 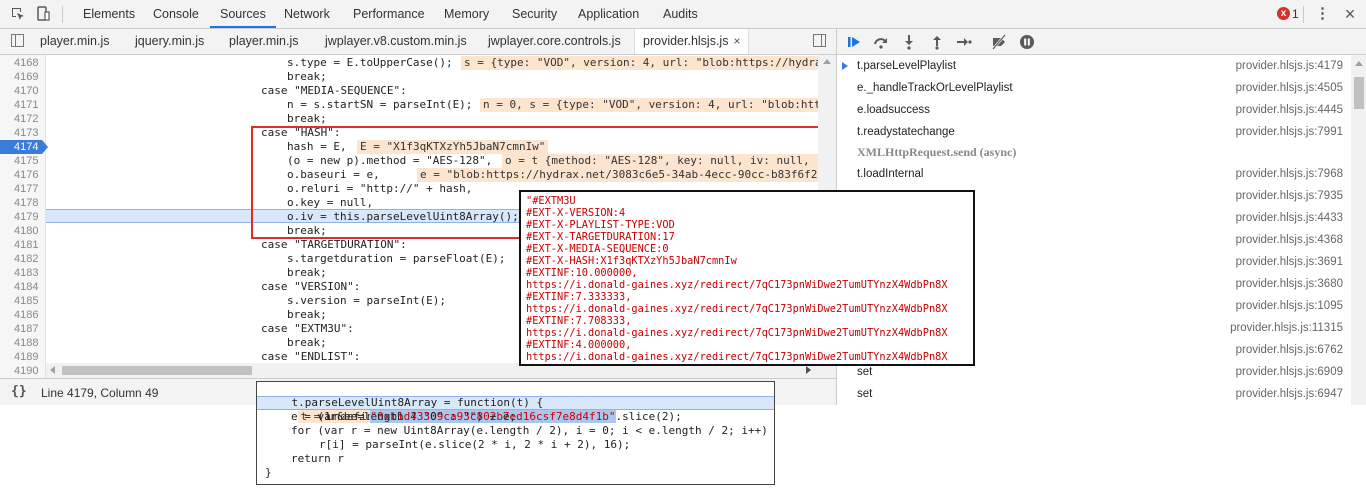 What do you see at coordinates (1289, 174) in the screenshot?
I see `frame-location: provider.hlsjs.js:7968` at bounding box center [1289, 174].